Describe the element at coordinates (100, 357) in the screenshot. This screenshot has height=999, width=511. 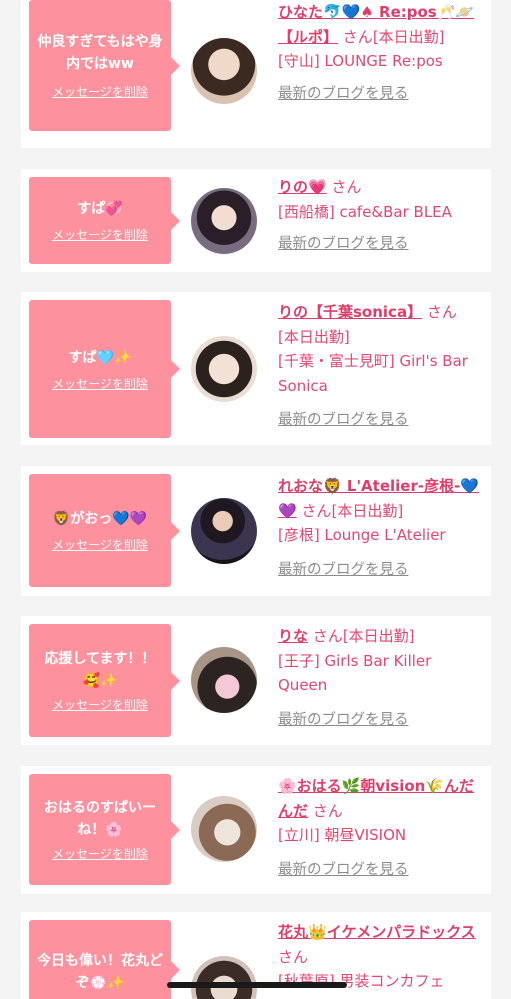
I see `message-text: すぱ🩵✨` at that location.